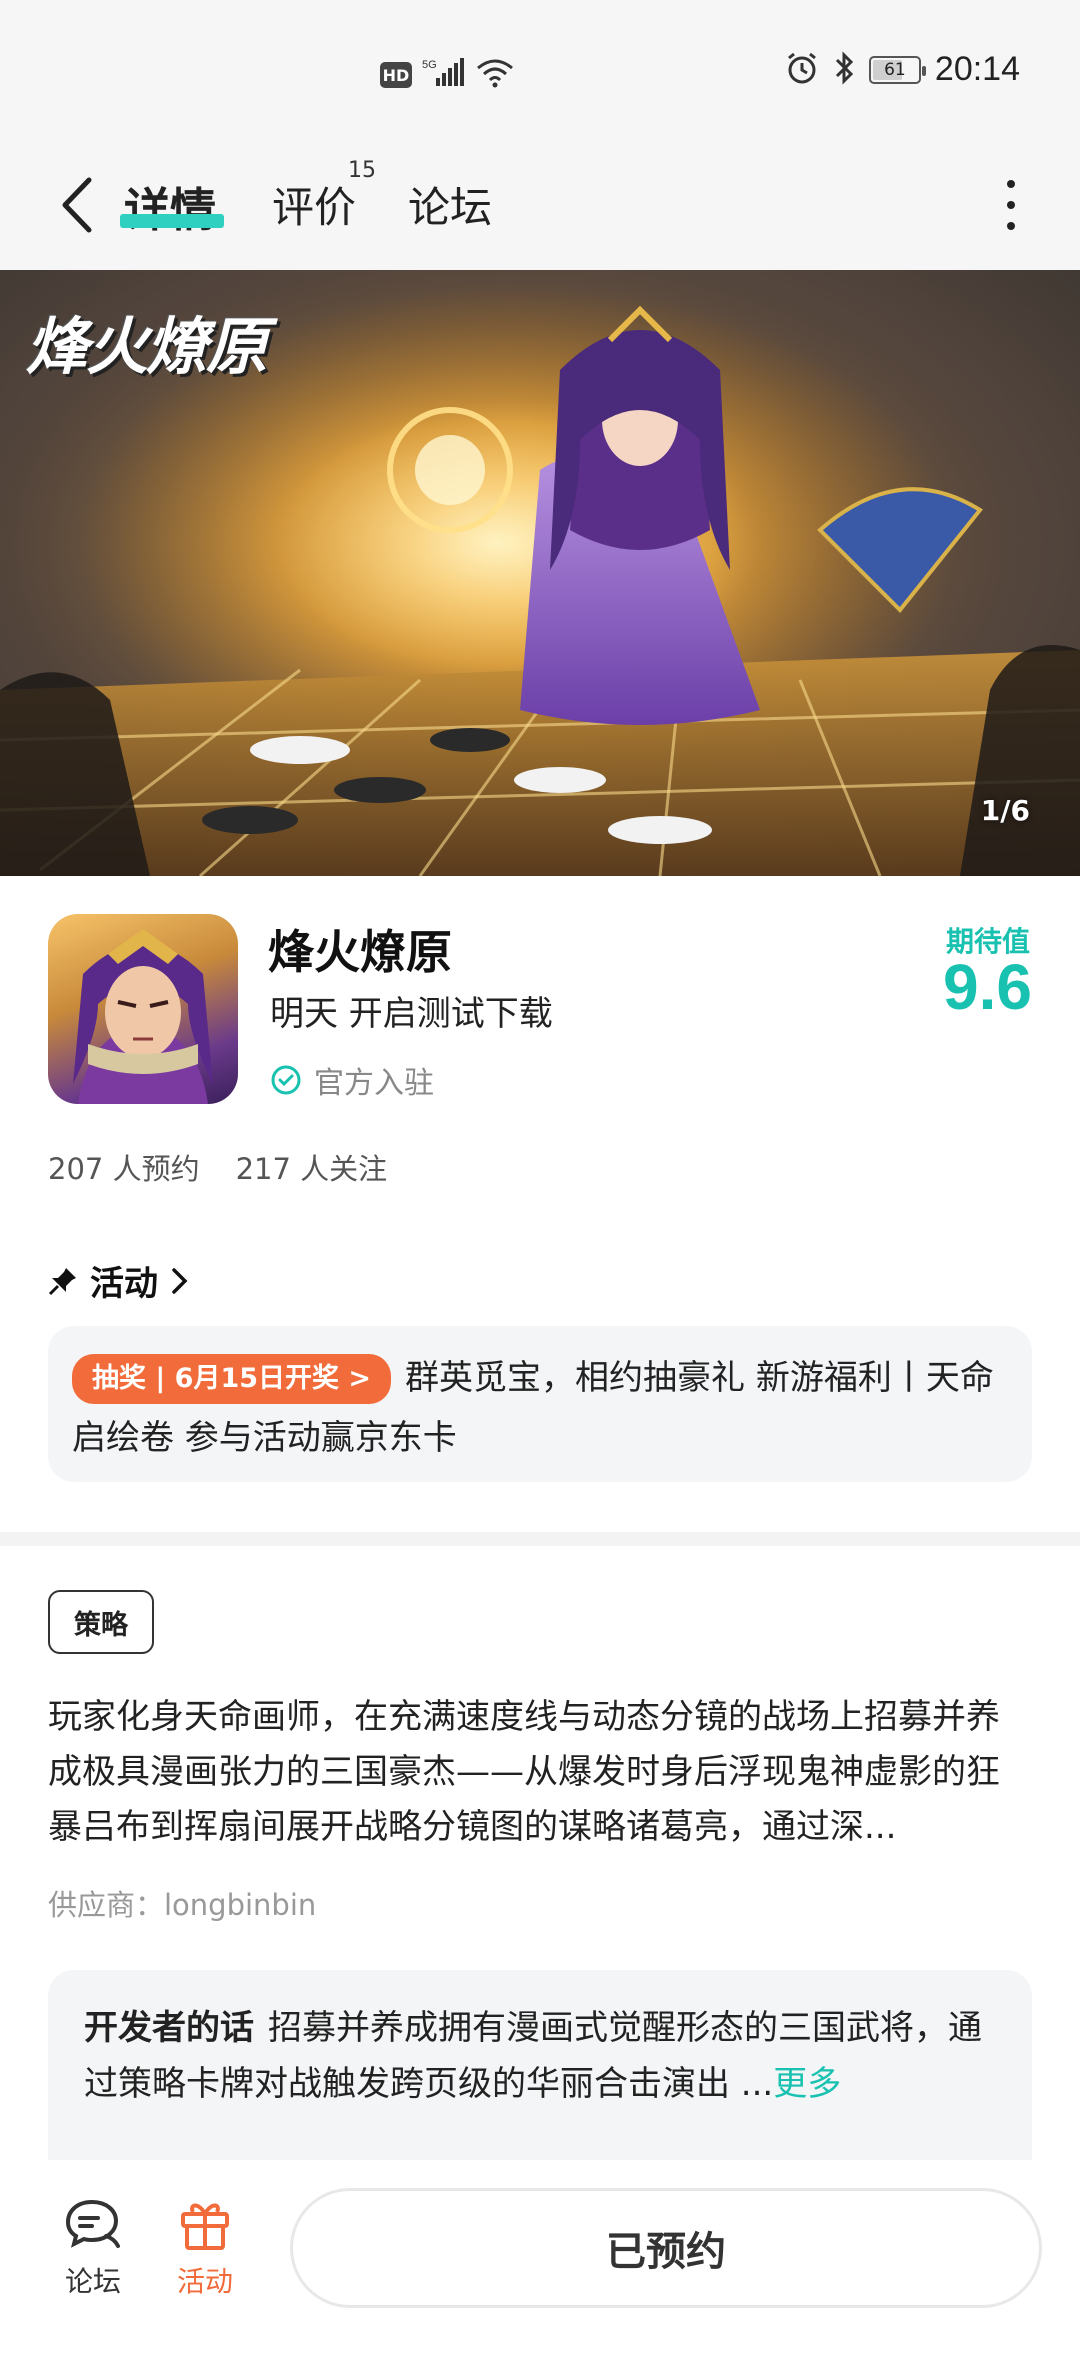 This screenshot has width=1080, height=2376. I want to click on chat-bubble-icon, so click(92, 2223).